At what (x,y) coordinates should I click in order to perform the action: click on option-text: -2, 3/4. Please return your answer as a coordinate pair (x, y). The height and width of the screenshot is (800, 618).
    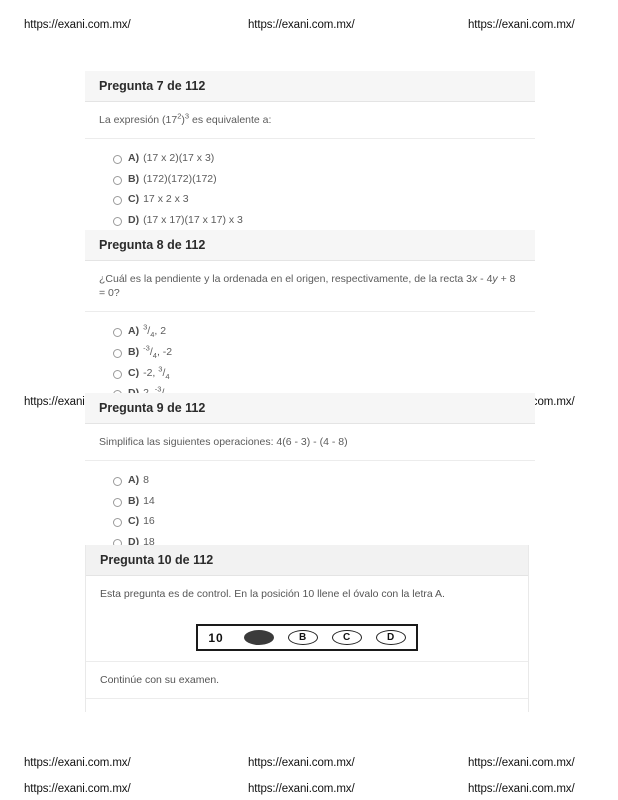
    Looking at the image, I should click on (156, 372).